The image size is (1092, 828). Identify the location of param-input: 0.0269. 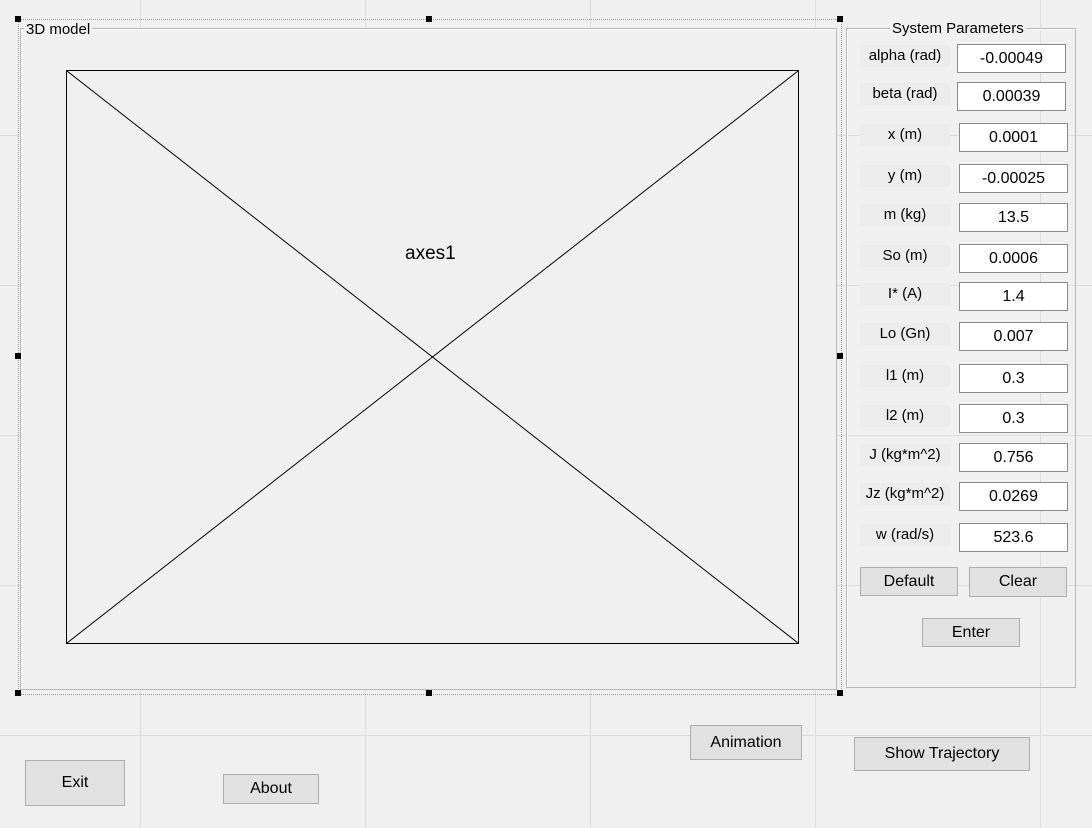
(1013, 496).